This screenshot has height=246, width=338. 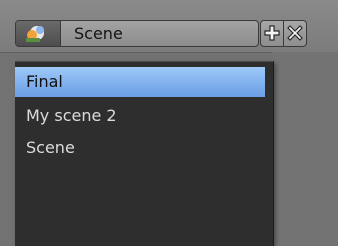 What do you see at coordinates (137, 33) in the screenshot?
I see `scene-selector: Scene` at bounding box center [137, 33].